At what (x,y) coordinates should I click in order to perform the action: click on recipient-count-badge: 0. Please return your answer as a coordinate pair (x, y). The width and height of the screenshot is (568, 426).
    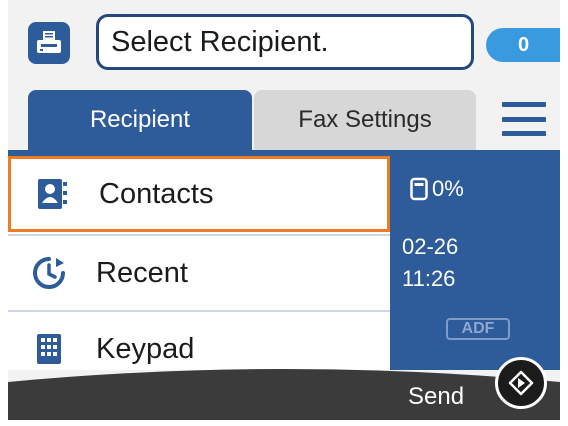
    Looking at the image, I should click on (523, 45).